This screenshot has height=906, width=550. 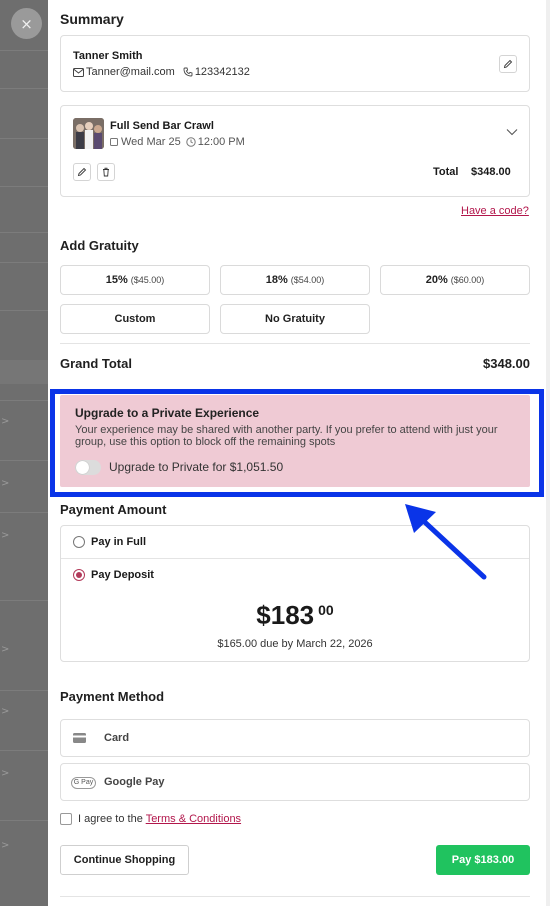 What do you see at coordinates (193, 819) in the screenshot?
I see `terms-link: Terms & Conditions` at bounding box center [193, 819].